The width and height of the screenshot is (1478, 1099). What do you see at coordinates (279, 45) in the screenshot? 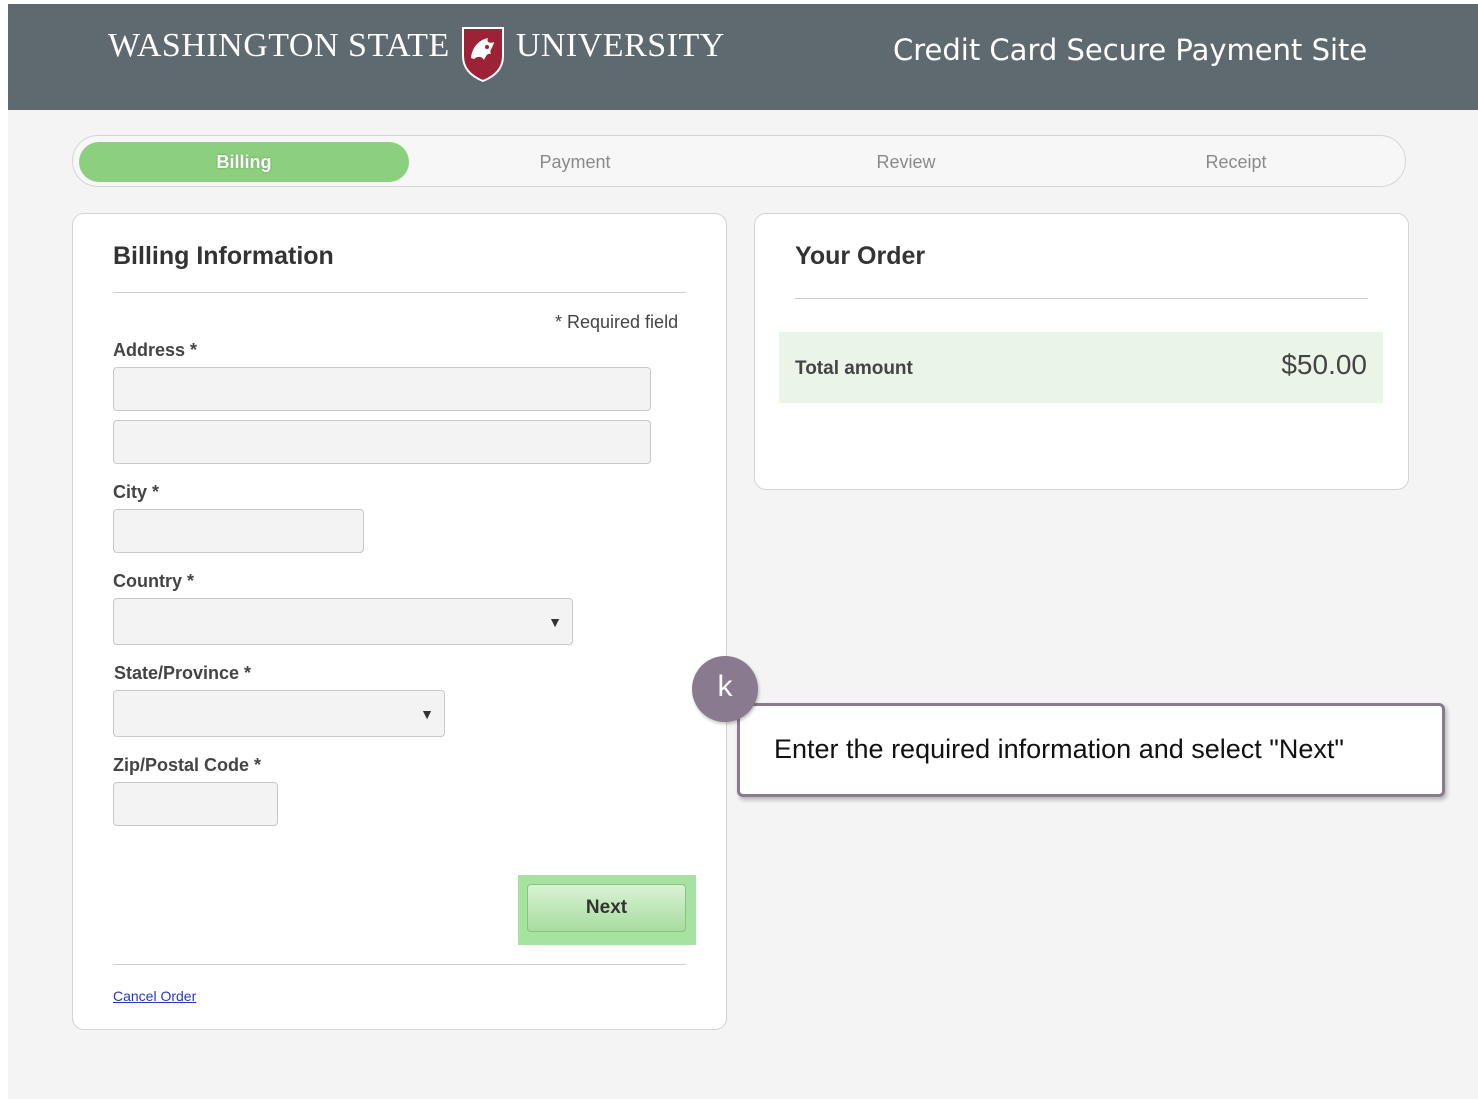
I see `logo-text-left: WASHINGTON STATE` at bounding box center [279, 45].